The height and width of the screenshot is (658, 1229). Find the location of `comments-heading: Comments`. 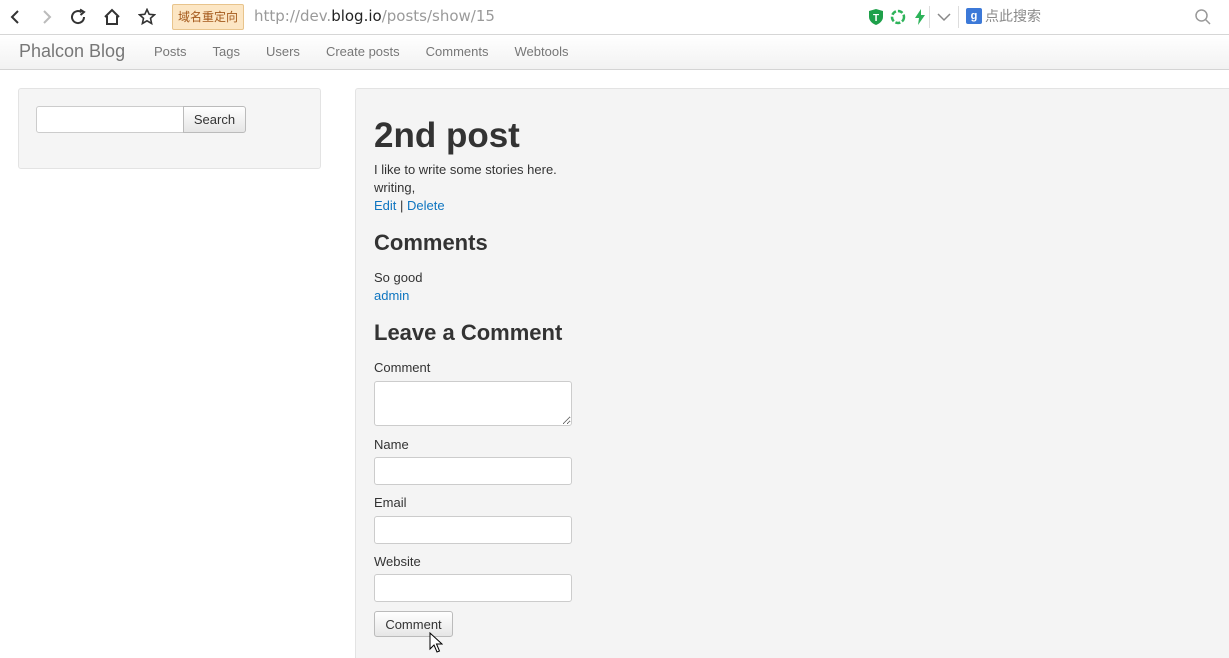

comments-heading: Comments is located at coordinates (431, 242).